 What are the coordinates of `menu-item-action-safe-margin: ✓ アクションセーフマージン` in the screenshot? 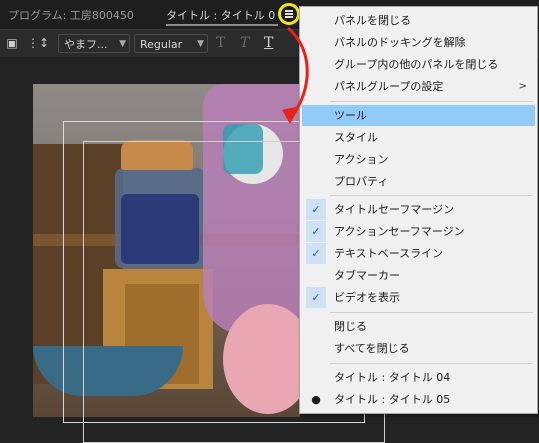 It's located at (418, 231).